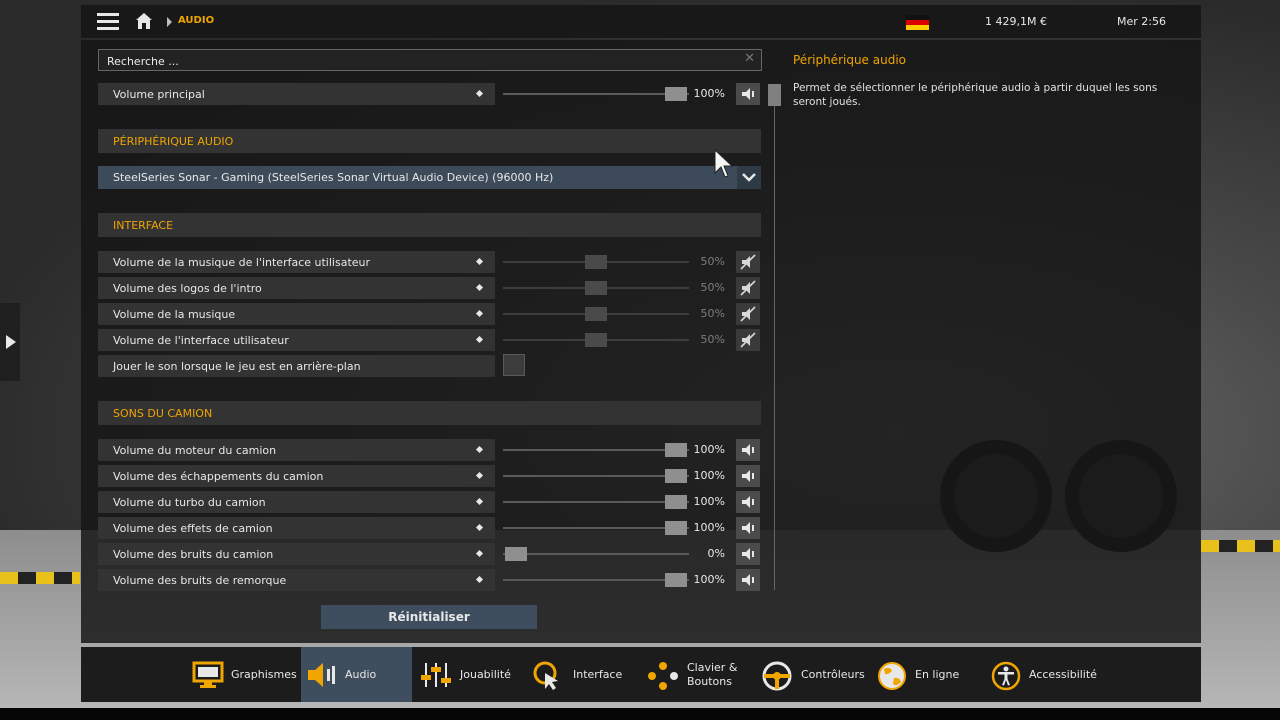  I want to click on engine-volume-row: Volume du moteur du camion, so click(296, 450).